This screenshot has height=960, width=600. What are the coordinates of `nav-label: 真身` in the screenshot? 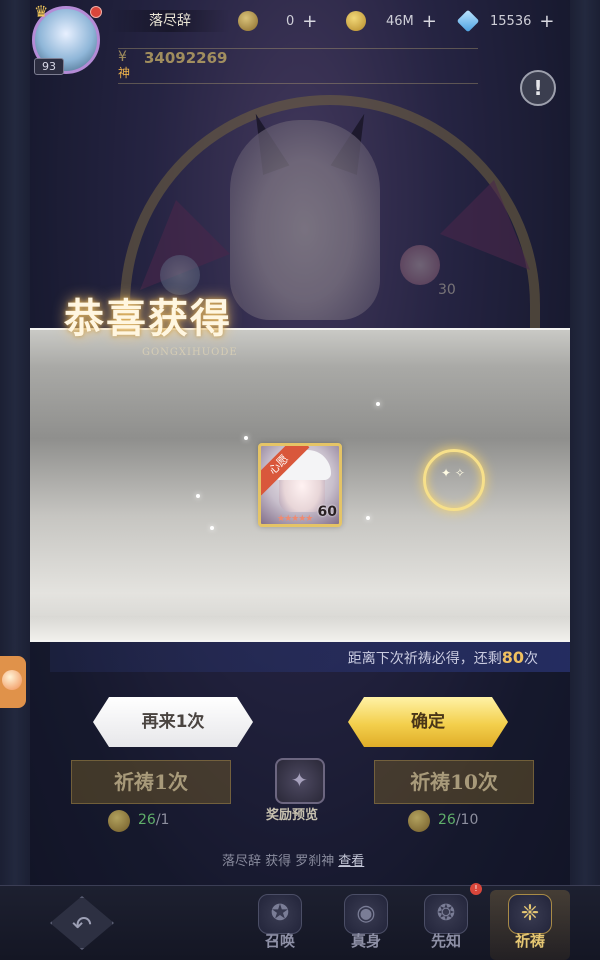 It's located at (365, 941).